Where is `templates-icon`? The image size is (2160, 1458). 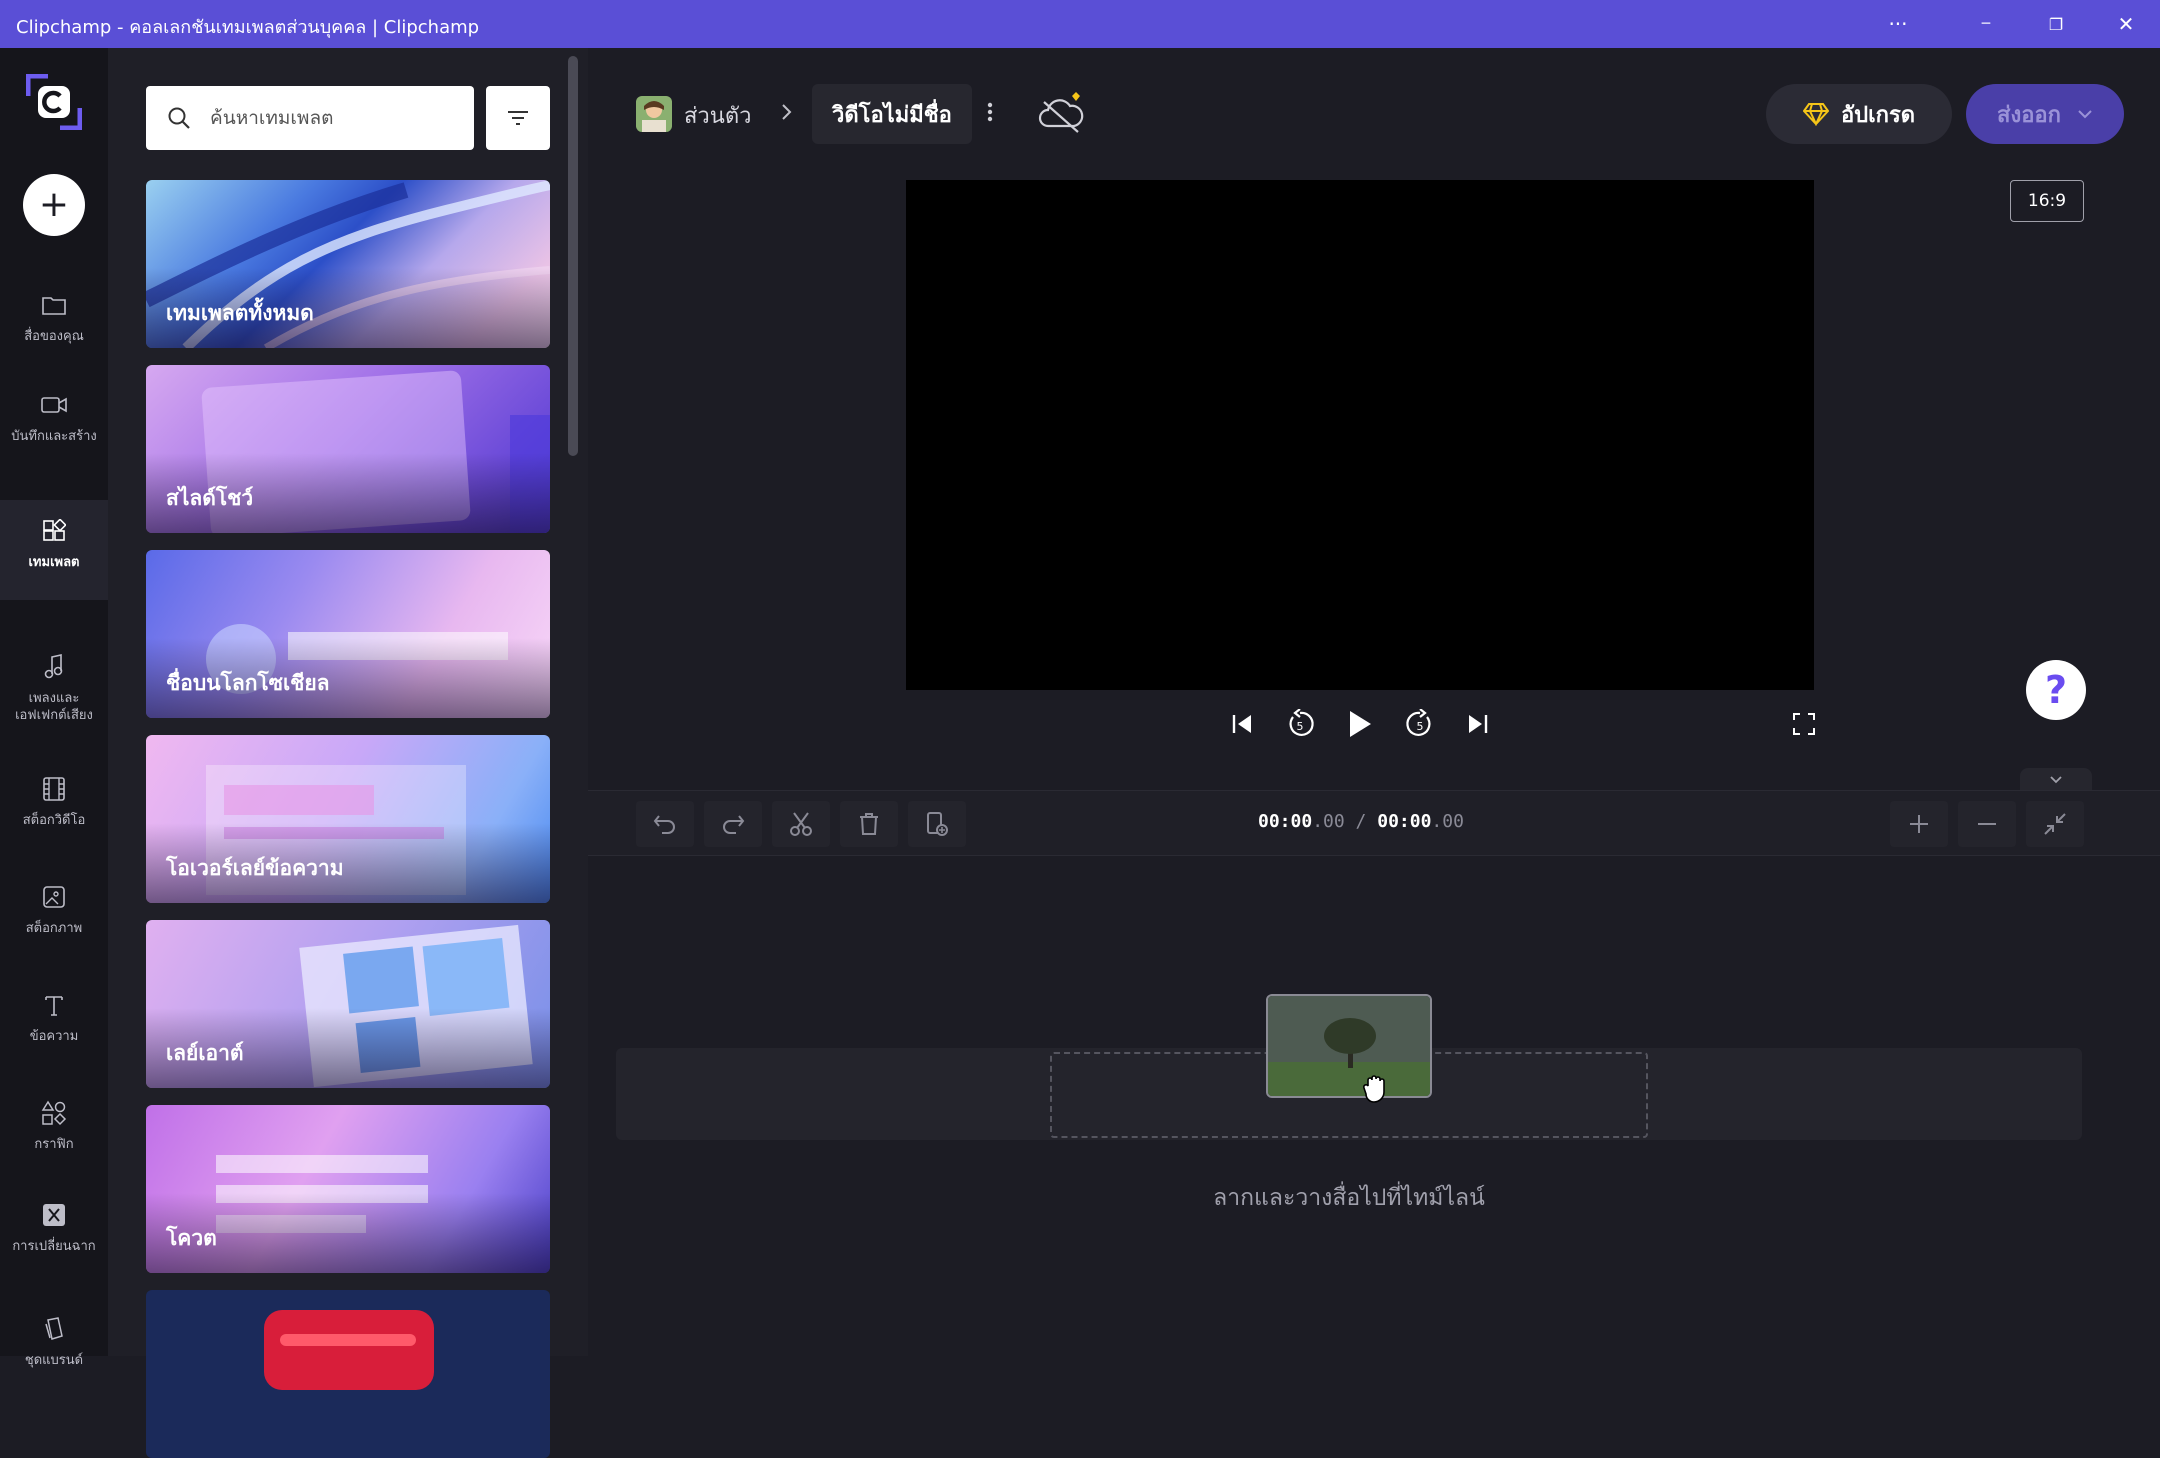
templates-icon is located at coordinates (54, 531).